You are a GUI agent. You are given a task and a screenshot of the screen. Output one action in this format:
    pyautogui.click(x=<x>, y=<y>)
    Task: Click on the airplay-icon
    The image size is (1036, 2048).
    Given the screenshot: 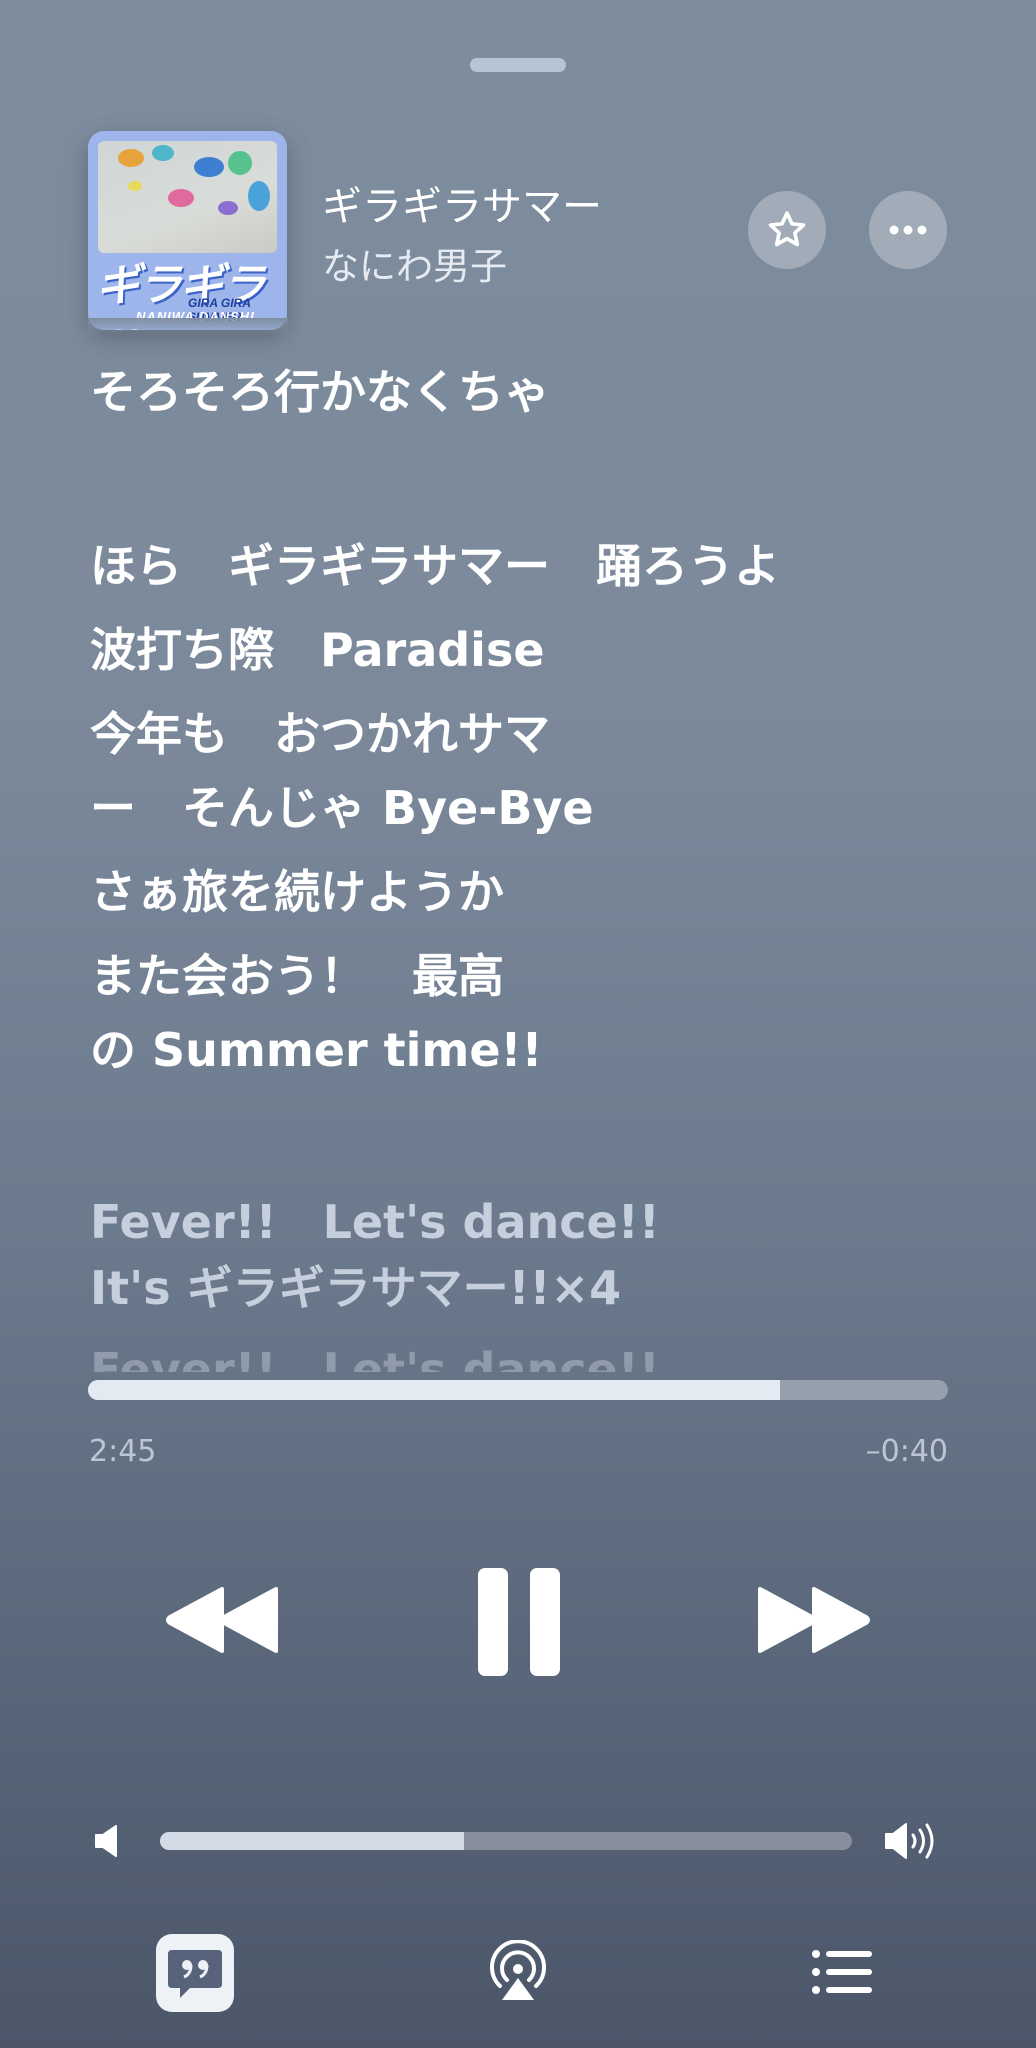 What is the action you would take?
    pyautogui.click(x=518, y=1969)
    